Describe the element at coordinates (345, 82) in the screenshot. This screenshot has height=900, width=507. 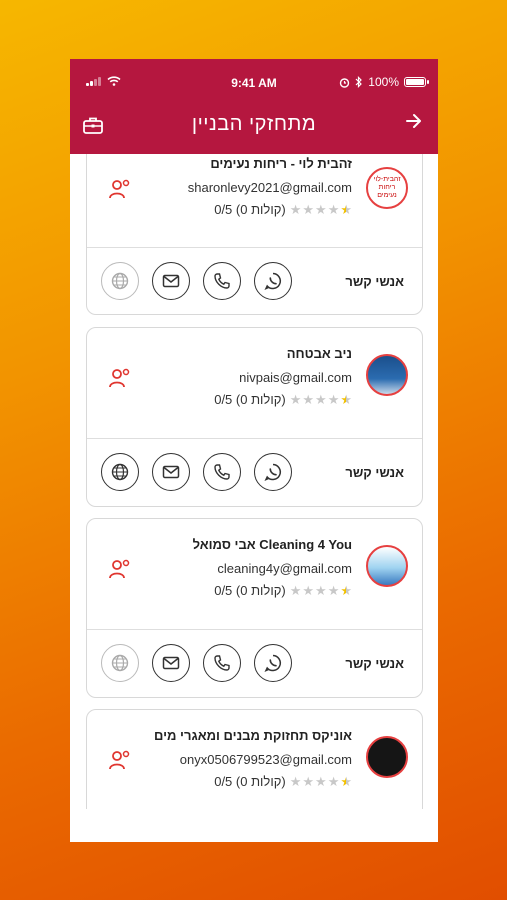
I see `alarm-icon` at that location.